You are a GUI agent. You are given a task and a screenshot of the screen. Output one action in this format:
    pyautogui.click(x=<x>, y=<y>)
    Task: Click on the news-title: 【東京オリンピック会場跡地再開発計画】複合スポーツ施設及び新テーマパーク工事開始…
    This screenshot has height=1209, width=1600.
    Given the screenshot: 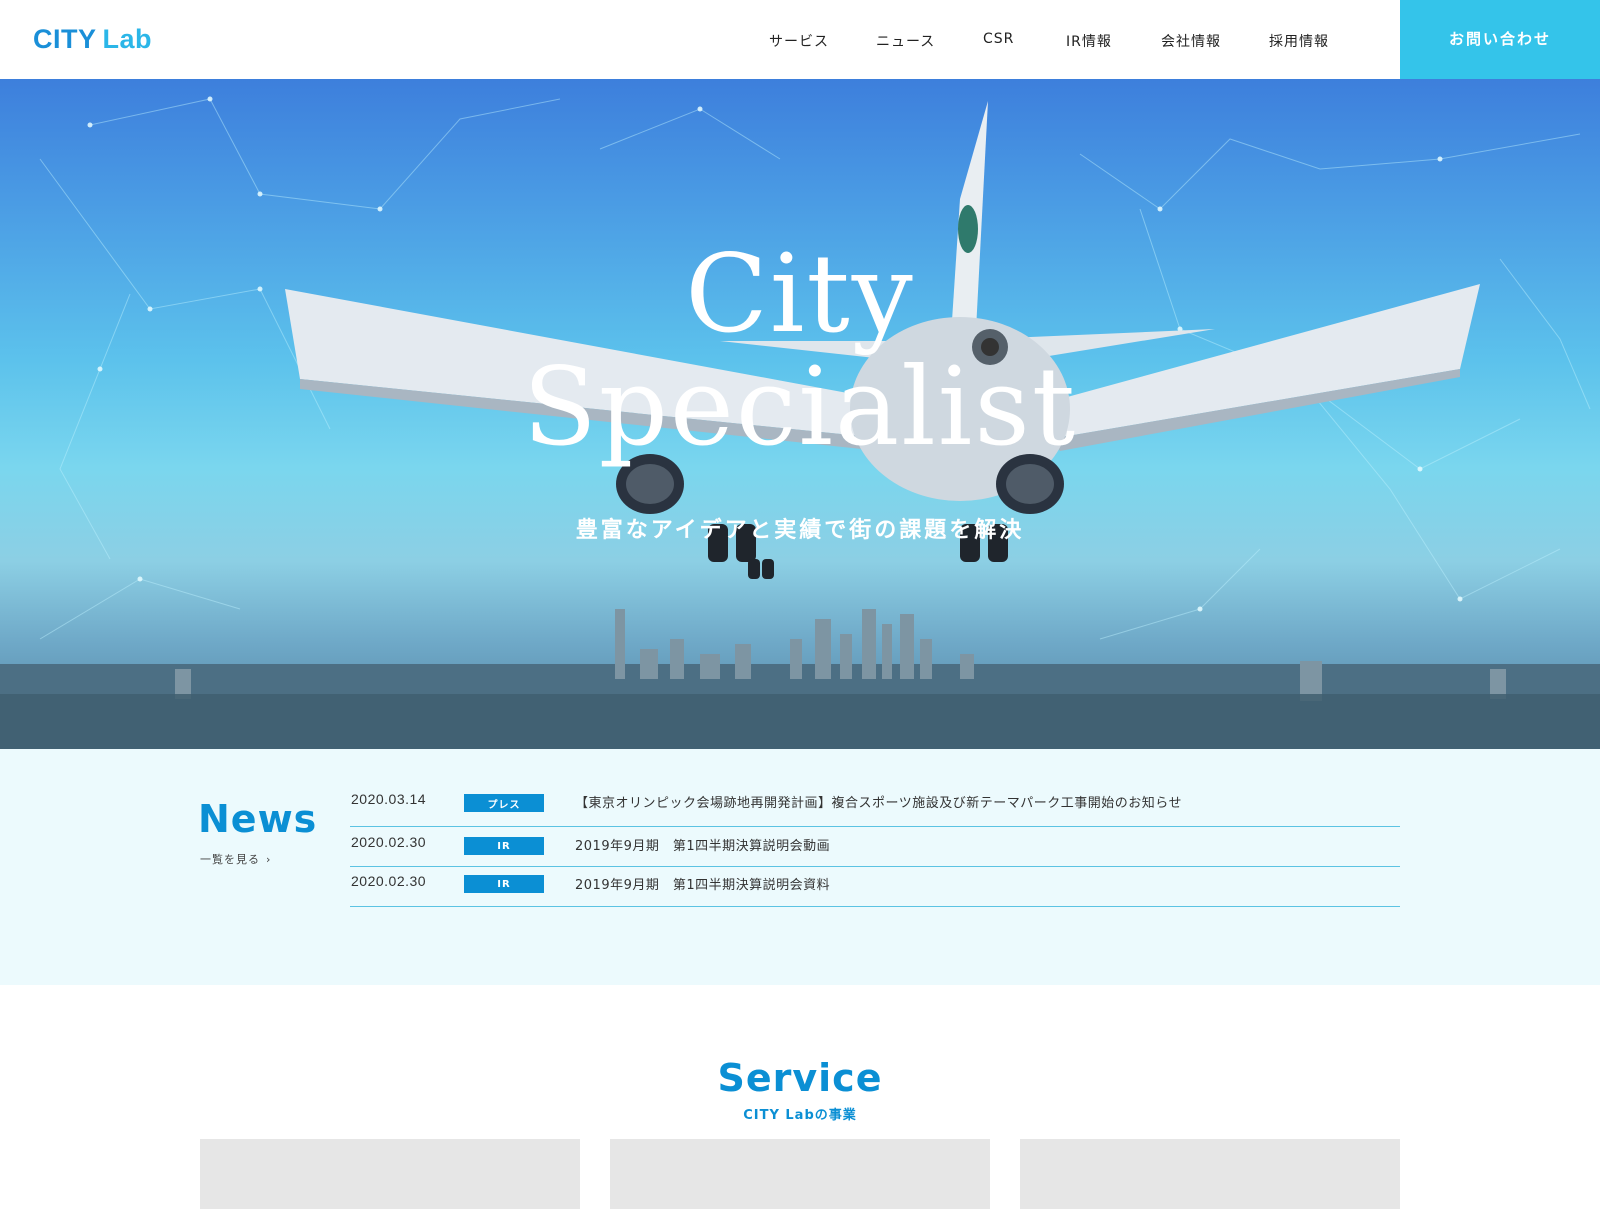 What is the action you would take?
    pyautogui.click(x=878, y=801)
    